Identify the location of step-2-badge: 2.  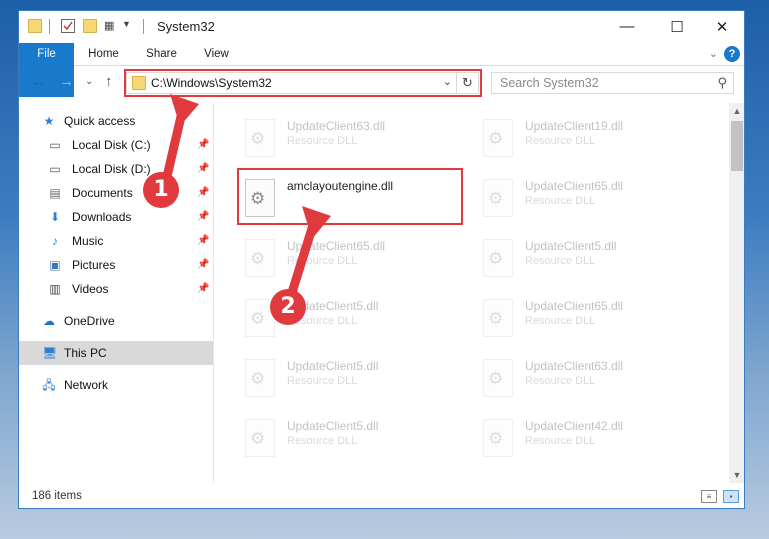
(288, 307).